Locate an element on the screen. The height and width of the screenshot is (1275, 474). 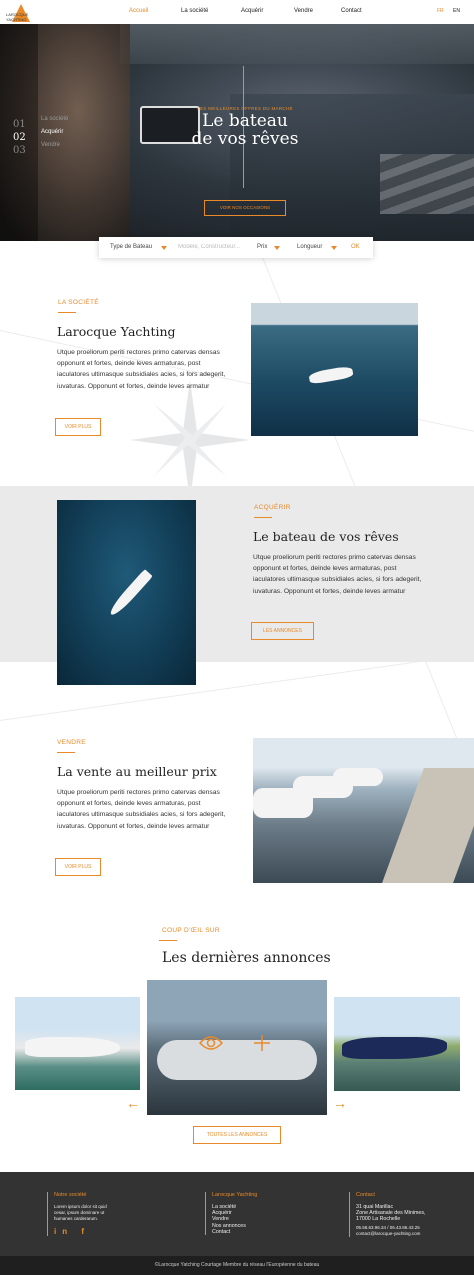
hero-title-line: Le bateau is located at coordinates (245, 121).